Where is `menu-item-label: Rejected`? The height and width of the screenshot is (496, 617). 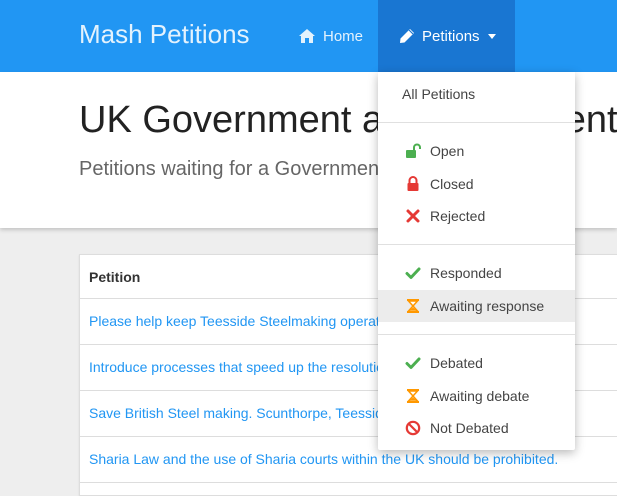
menu-item-label: Rejected is located at coordinates (458, 216).